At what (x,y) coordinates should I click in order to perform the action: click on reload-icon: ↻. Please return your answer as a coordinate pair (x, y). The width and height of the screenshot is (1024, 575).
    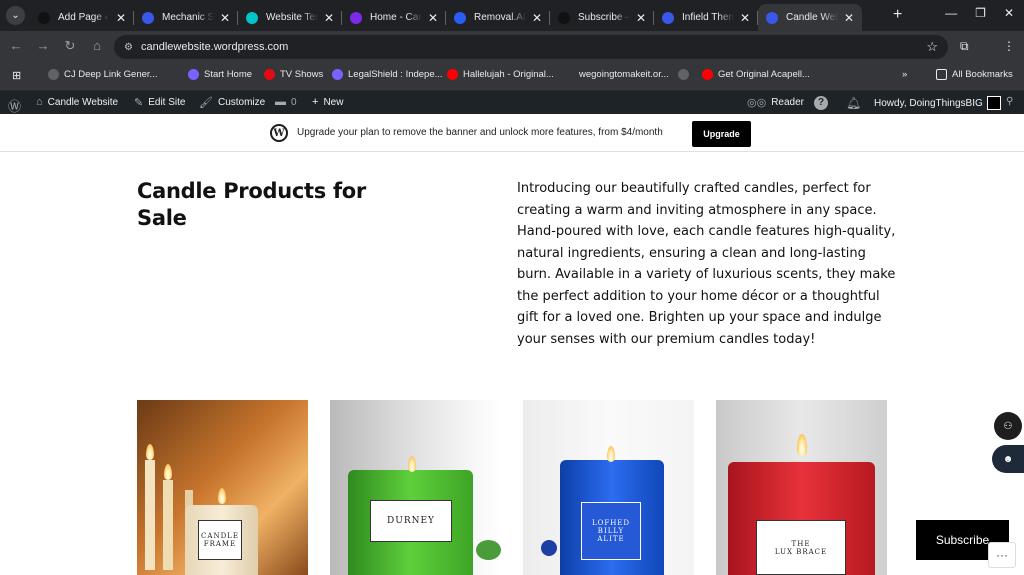
    Looking at the image, I should click on (70, 46).